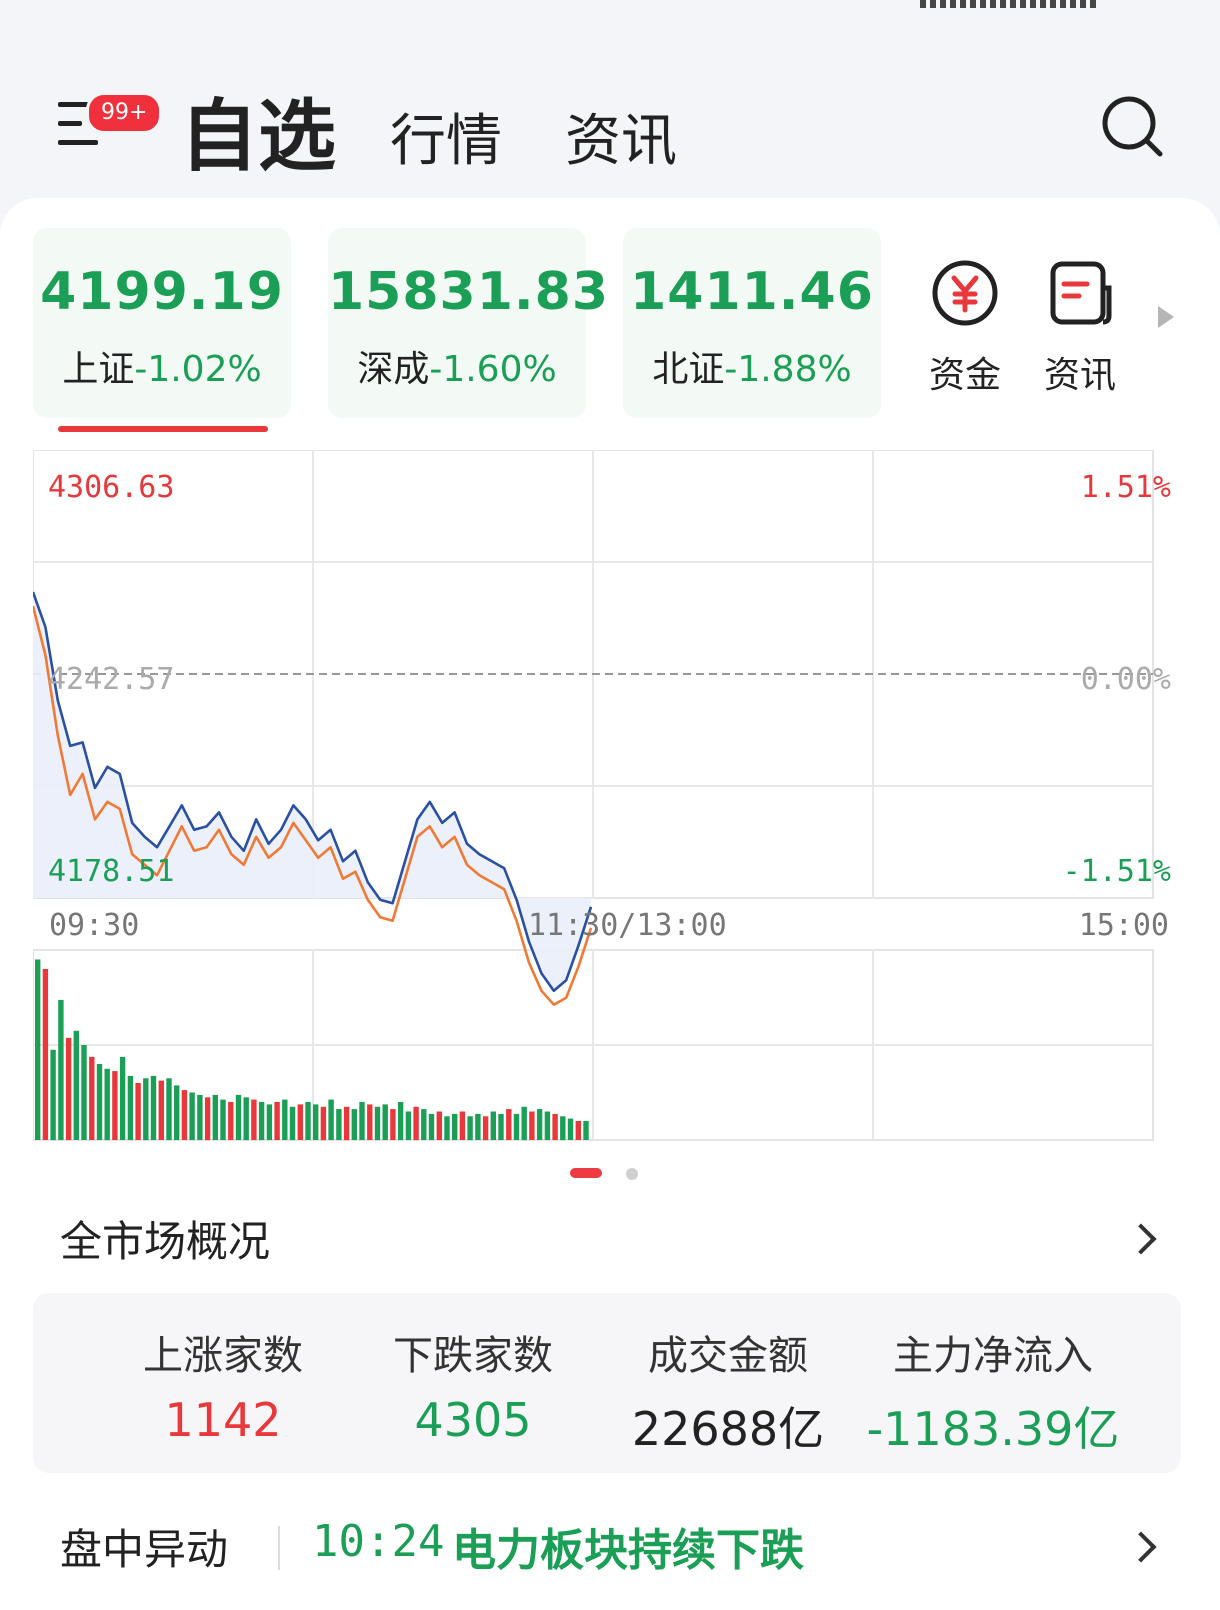  I want to click on stat-value: 1142, so click(223, 1420).